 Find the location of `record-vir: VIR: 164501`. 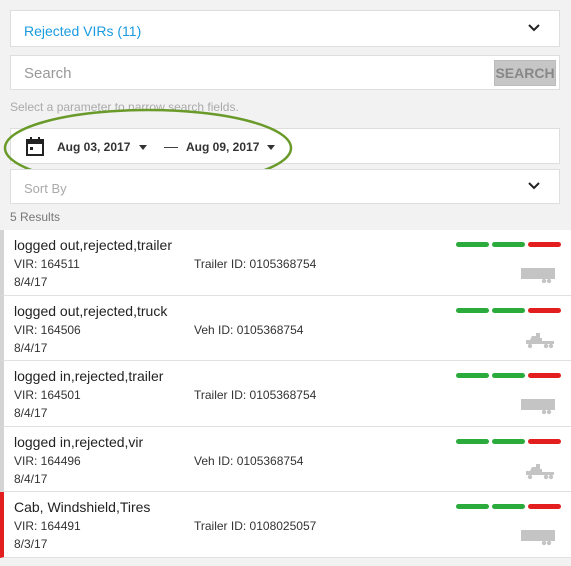

record-vir: VIR: 164501 is located at coordinates (47, 395).